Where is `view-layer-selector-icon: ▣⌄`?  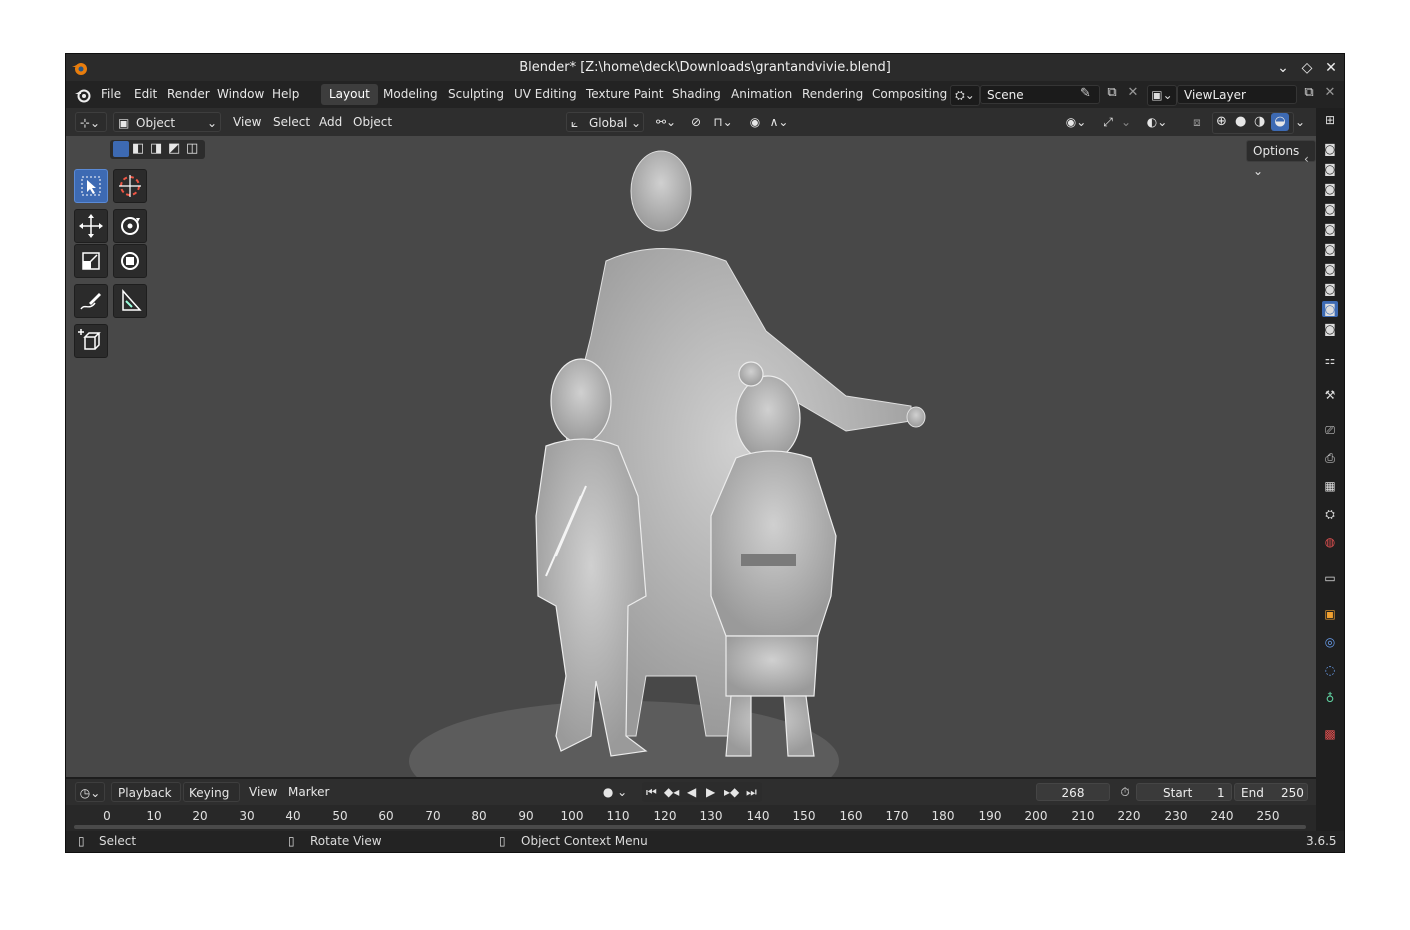
view-layer-selector-icon: ▣⌄ is located at coordinates (1162, 95).